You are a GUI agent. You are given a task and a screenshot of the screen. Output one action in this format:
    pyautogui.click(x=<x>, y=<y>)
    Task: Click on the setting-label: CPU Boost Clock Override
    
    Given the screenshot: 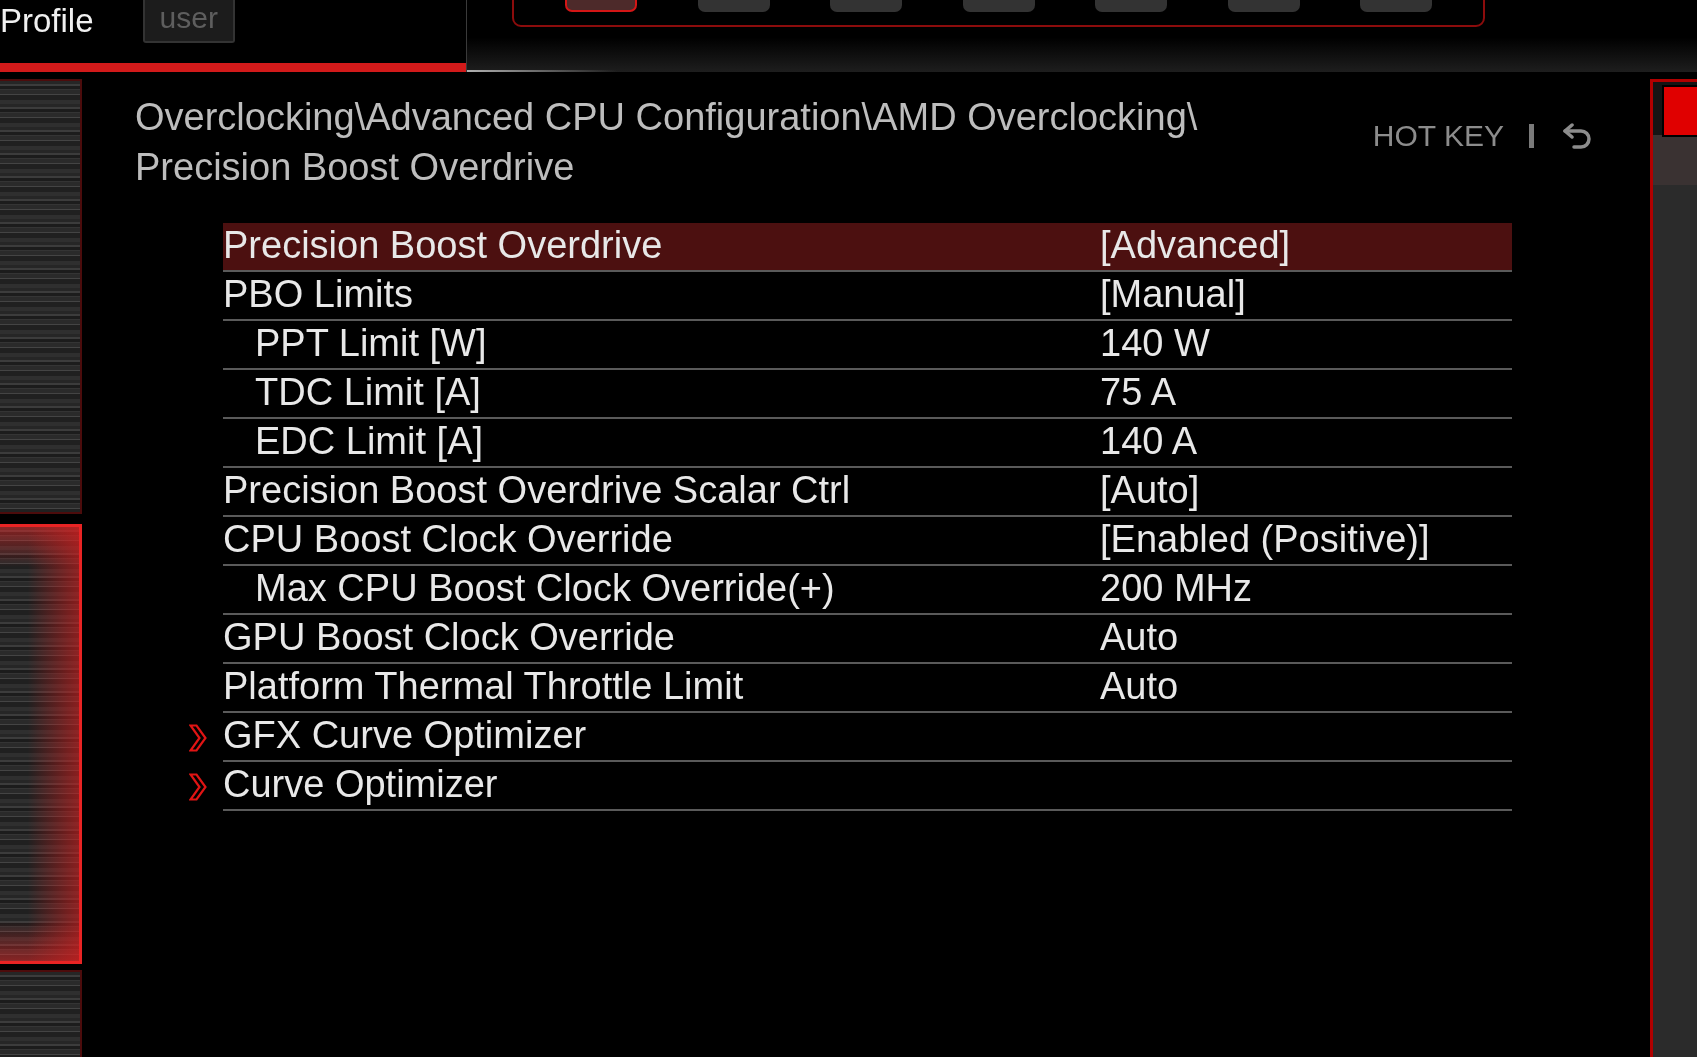 What is the action you would take?
    pyautogui.click(x=448, y=539)
    